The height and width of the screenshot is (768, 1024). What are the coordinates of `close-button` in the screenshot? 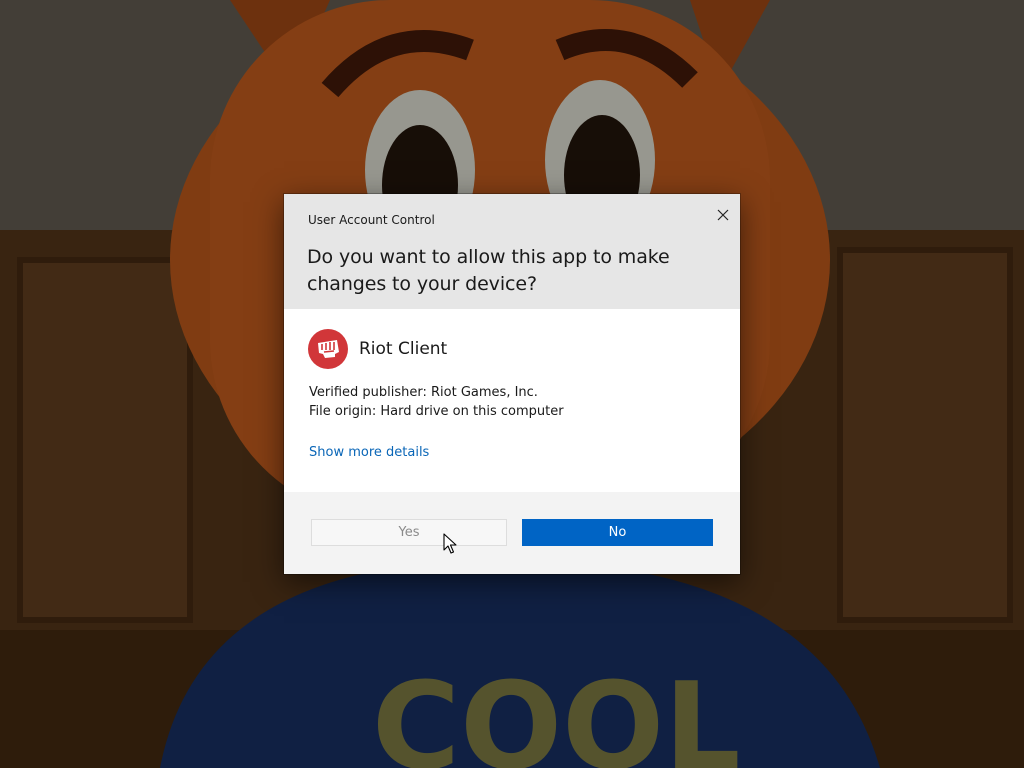 It's located at (723, 215).